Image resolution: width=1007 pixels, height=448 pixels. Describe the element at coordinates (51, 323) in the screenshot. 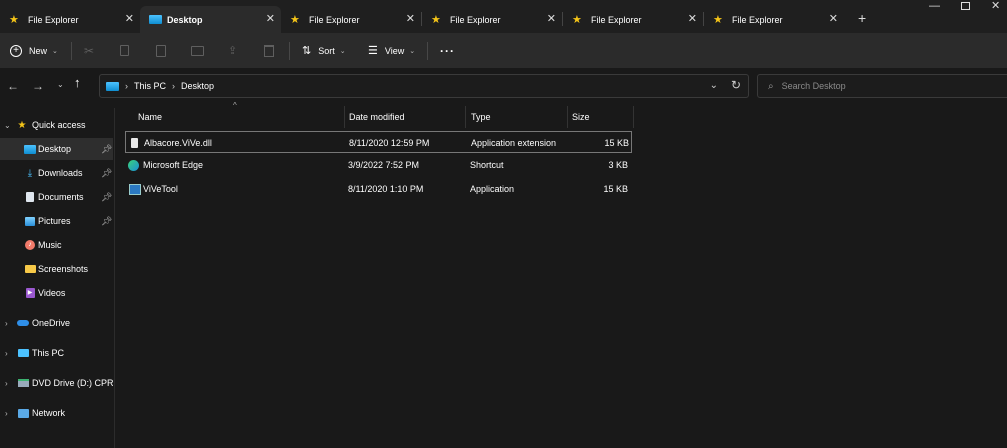

I see `nav-label: OneDrive` at that location.